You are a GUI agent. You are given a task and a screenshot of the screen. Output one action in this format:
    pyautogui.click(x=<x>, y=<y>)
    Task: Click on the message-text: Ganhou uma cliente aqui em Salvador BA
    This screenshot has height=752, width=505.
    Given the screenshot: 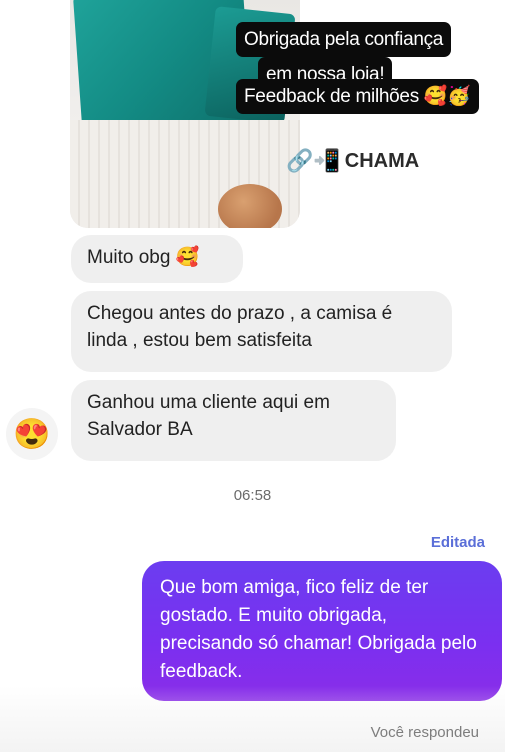 What is the action you would take?
    pyautogui.click(x=208, y=416)
    